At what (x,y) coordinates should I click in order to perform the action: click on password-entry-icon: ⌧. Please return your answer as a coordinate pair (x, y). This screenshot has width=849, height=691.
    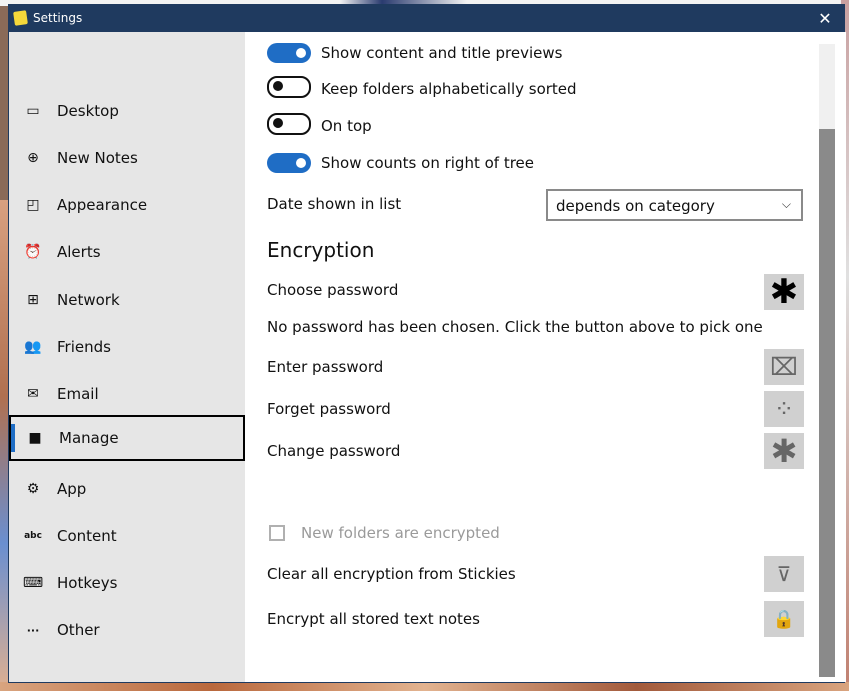
    Looking at the image, I should click on (784, 367).